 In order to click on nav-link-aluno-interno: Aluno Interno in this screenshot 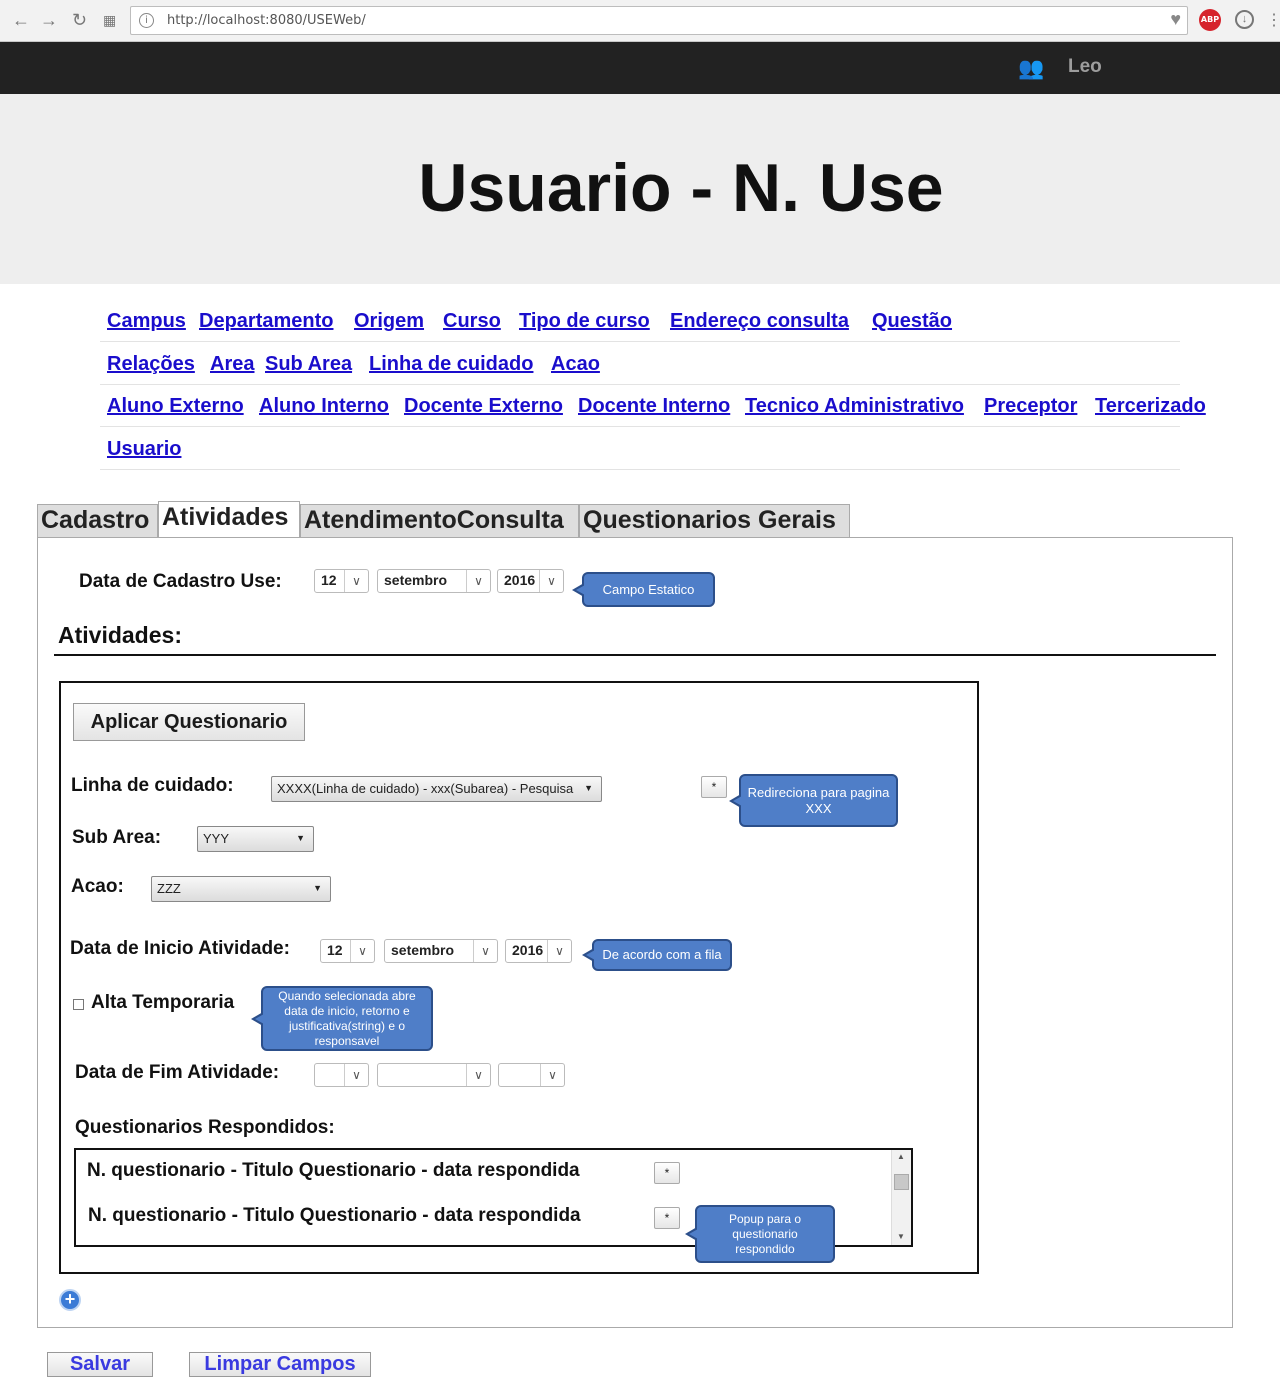, I will do `click(324, 406)`.